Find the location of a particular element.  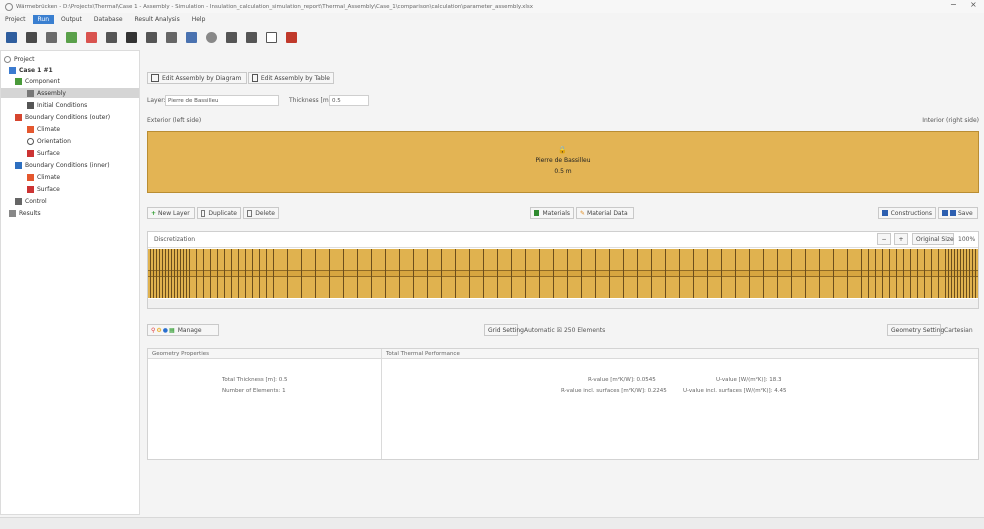

tree-item-orientation: Orientation is located at coordinates (49, 141).